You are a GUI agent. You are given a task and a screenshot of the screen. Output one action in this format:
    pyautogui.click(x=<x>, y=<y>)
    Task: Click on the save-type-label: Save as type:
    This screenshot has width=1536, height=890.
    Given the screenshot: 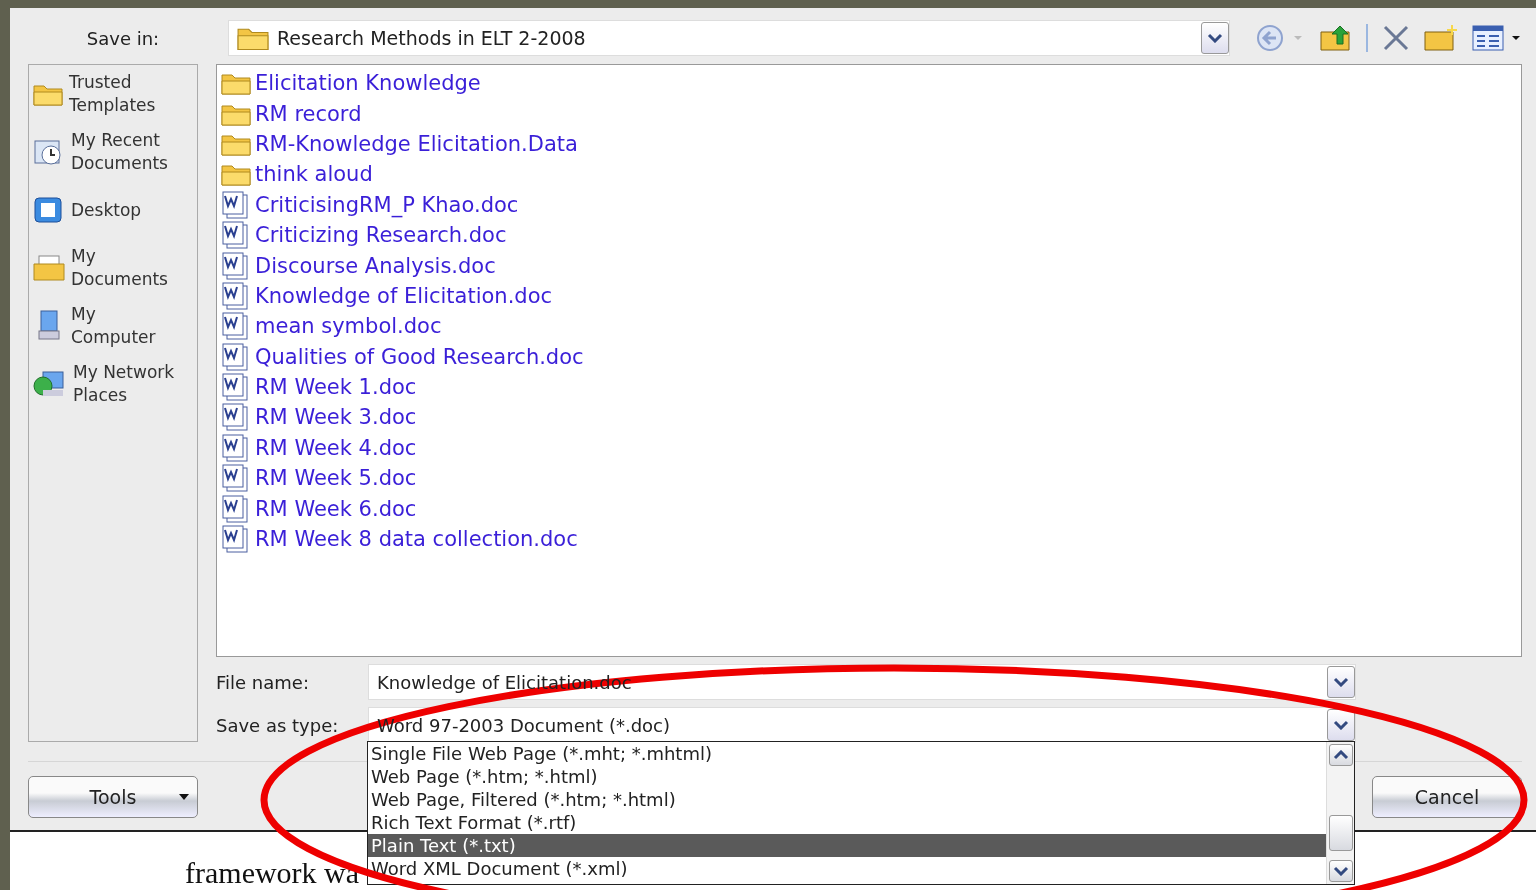 What is the action you would take?
    pyautogui.click(x=278, y=725)
    